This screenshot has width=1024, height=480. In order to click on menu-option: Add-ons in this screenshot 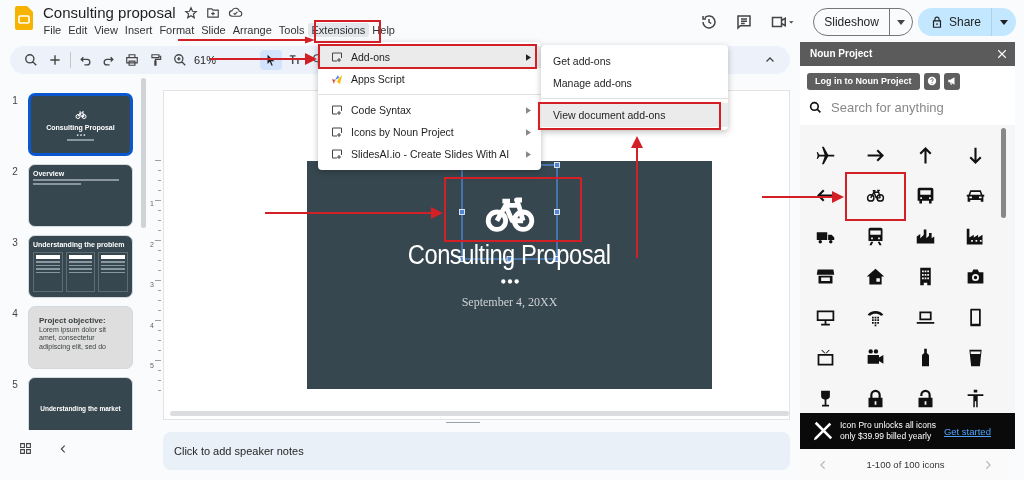, I will do `click(429, 57)`.